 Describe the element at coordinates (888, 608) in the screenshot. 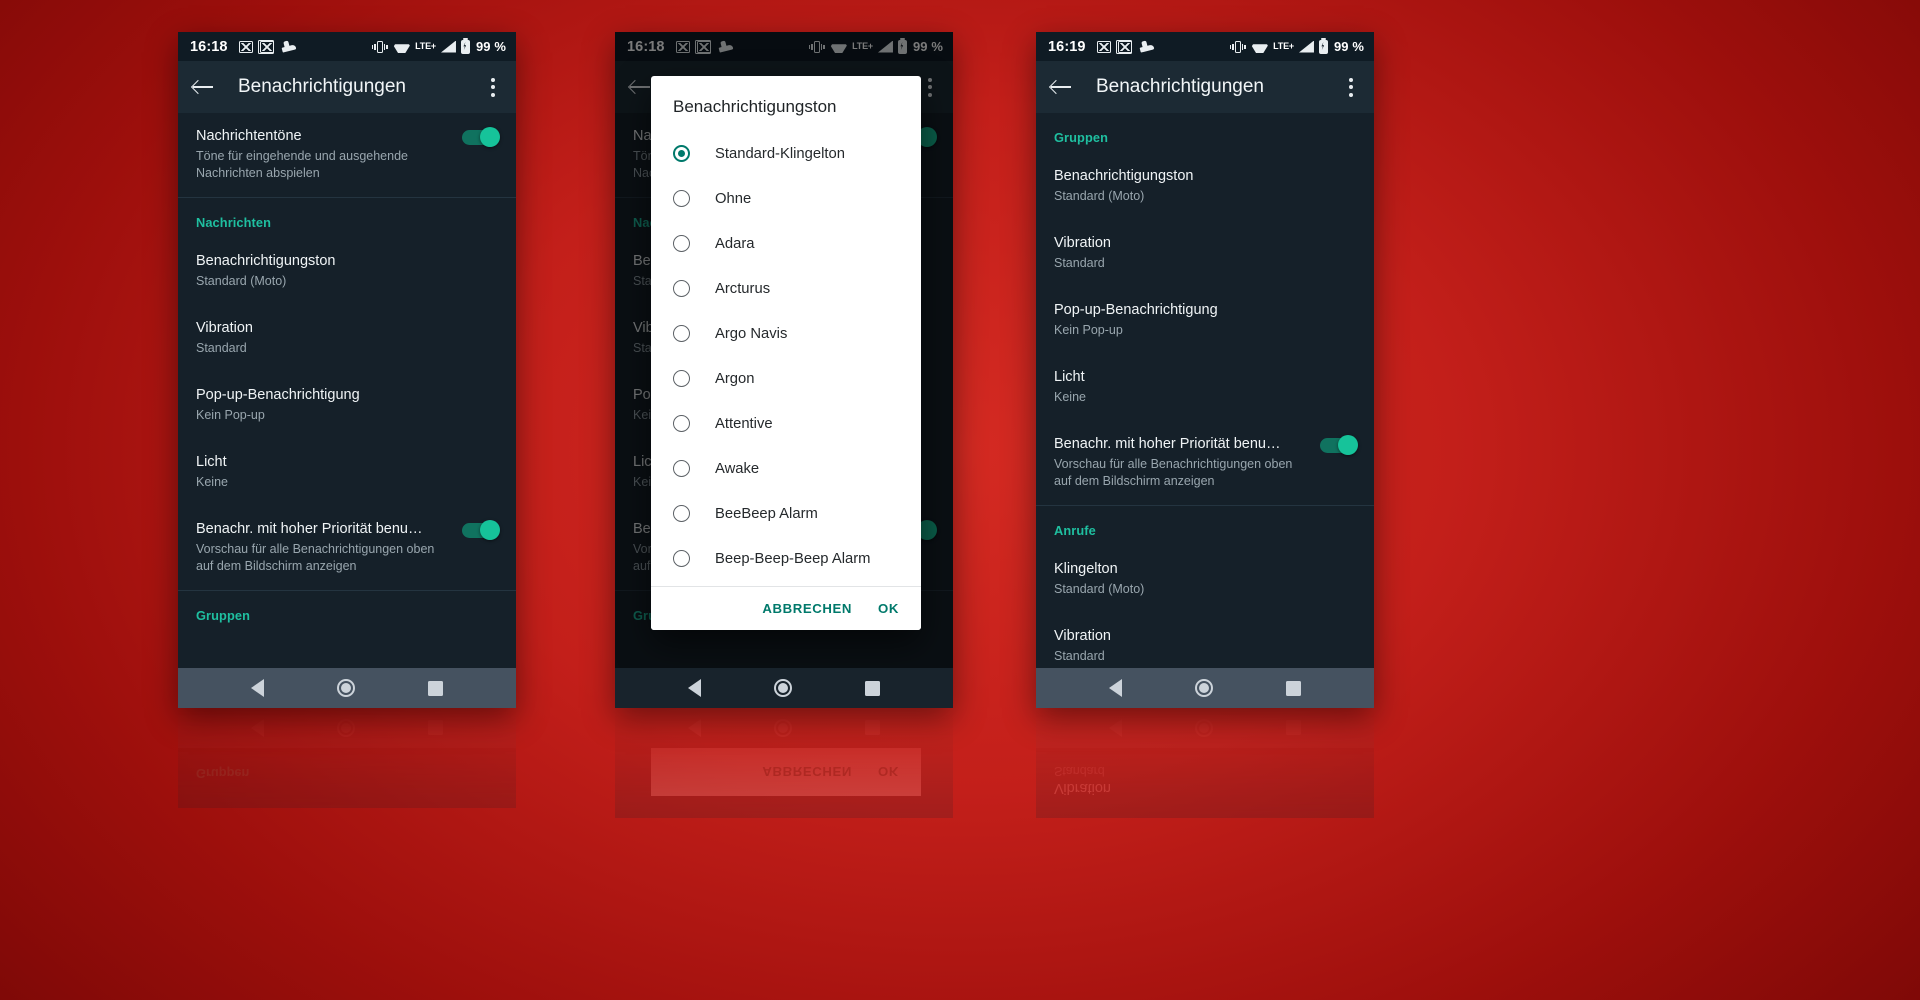

I see `ok-button: OK` at that location.